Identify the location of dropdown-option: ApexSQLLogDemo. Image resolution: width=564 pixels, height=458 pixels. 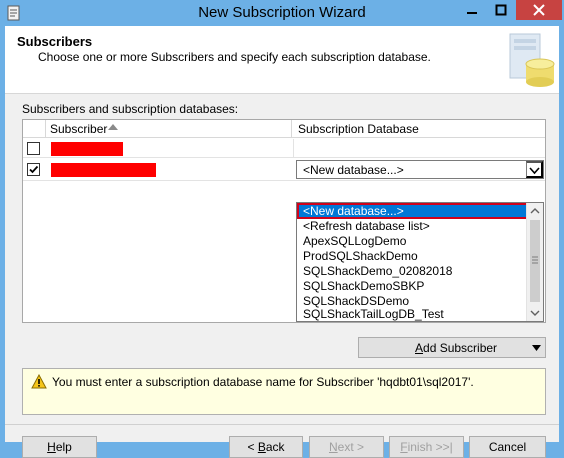
(412, 241).